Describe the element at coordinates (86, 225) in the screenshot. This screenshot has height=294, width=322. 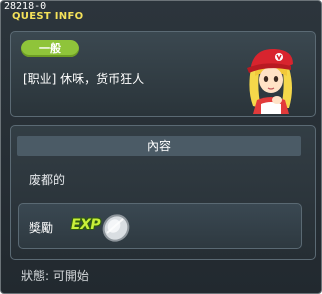
I see `exp-icon: EXP` at that location.